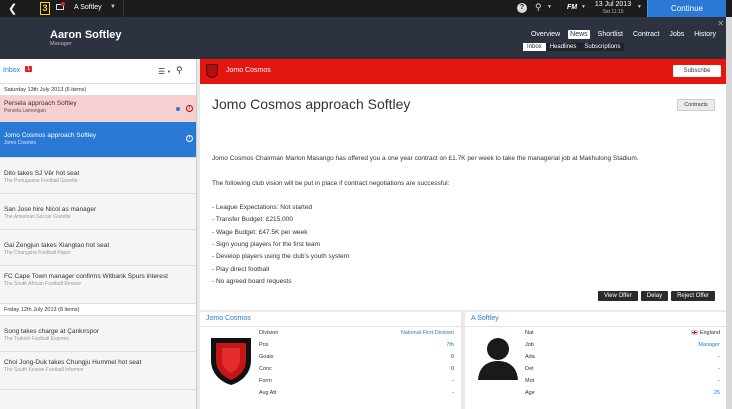  What do you see at coordinates (241, 269) in the screenshot?
I see `bullet: - Play direct football` at bounding box center [241, 269].